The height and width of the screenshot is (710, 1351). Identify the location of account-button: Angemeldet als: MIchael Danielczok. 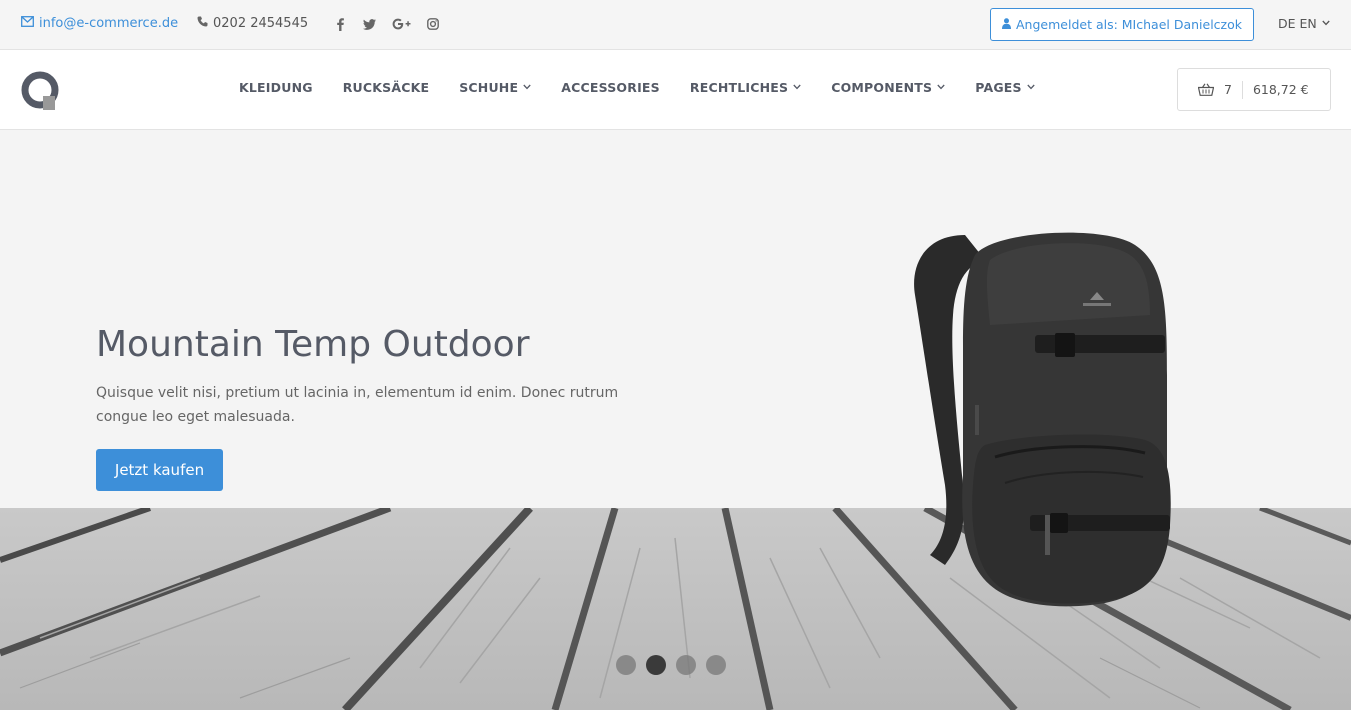
(1122, 24).